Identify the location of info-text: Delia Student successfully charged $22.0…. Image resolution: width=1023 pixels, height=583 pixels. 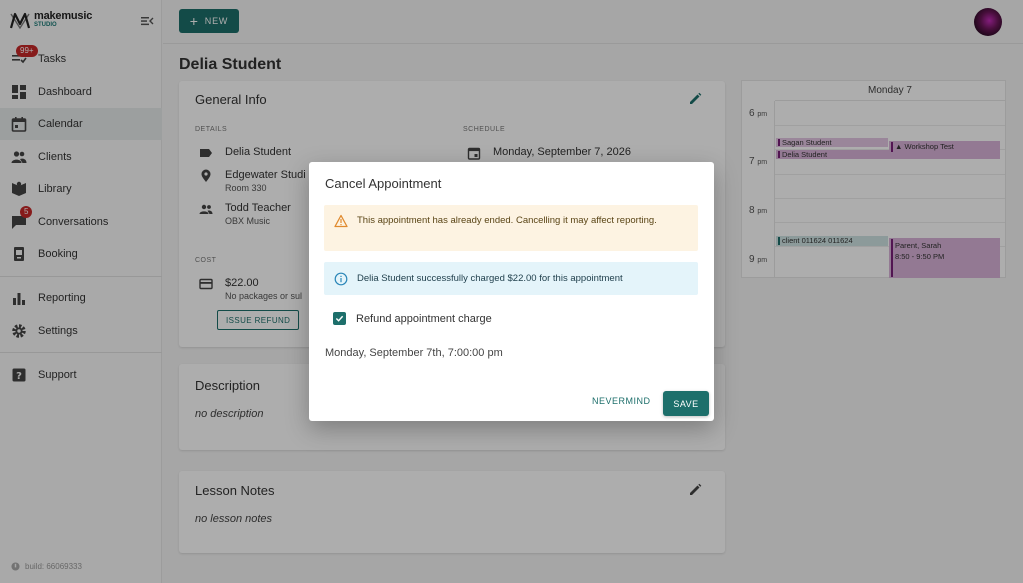
(490, 278).